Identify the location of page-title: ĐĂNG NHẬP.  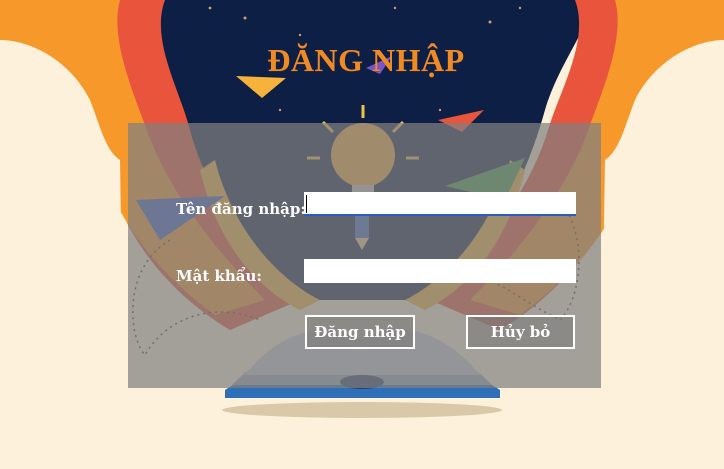
(366, 60).